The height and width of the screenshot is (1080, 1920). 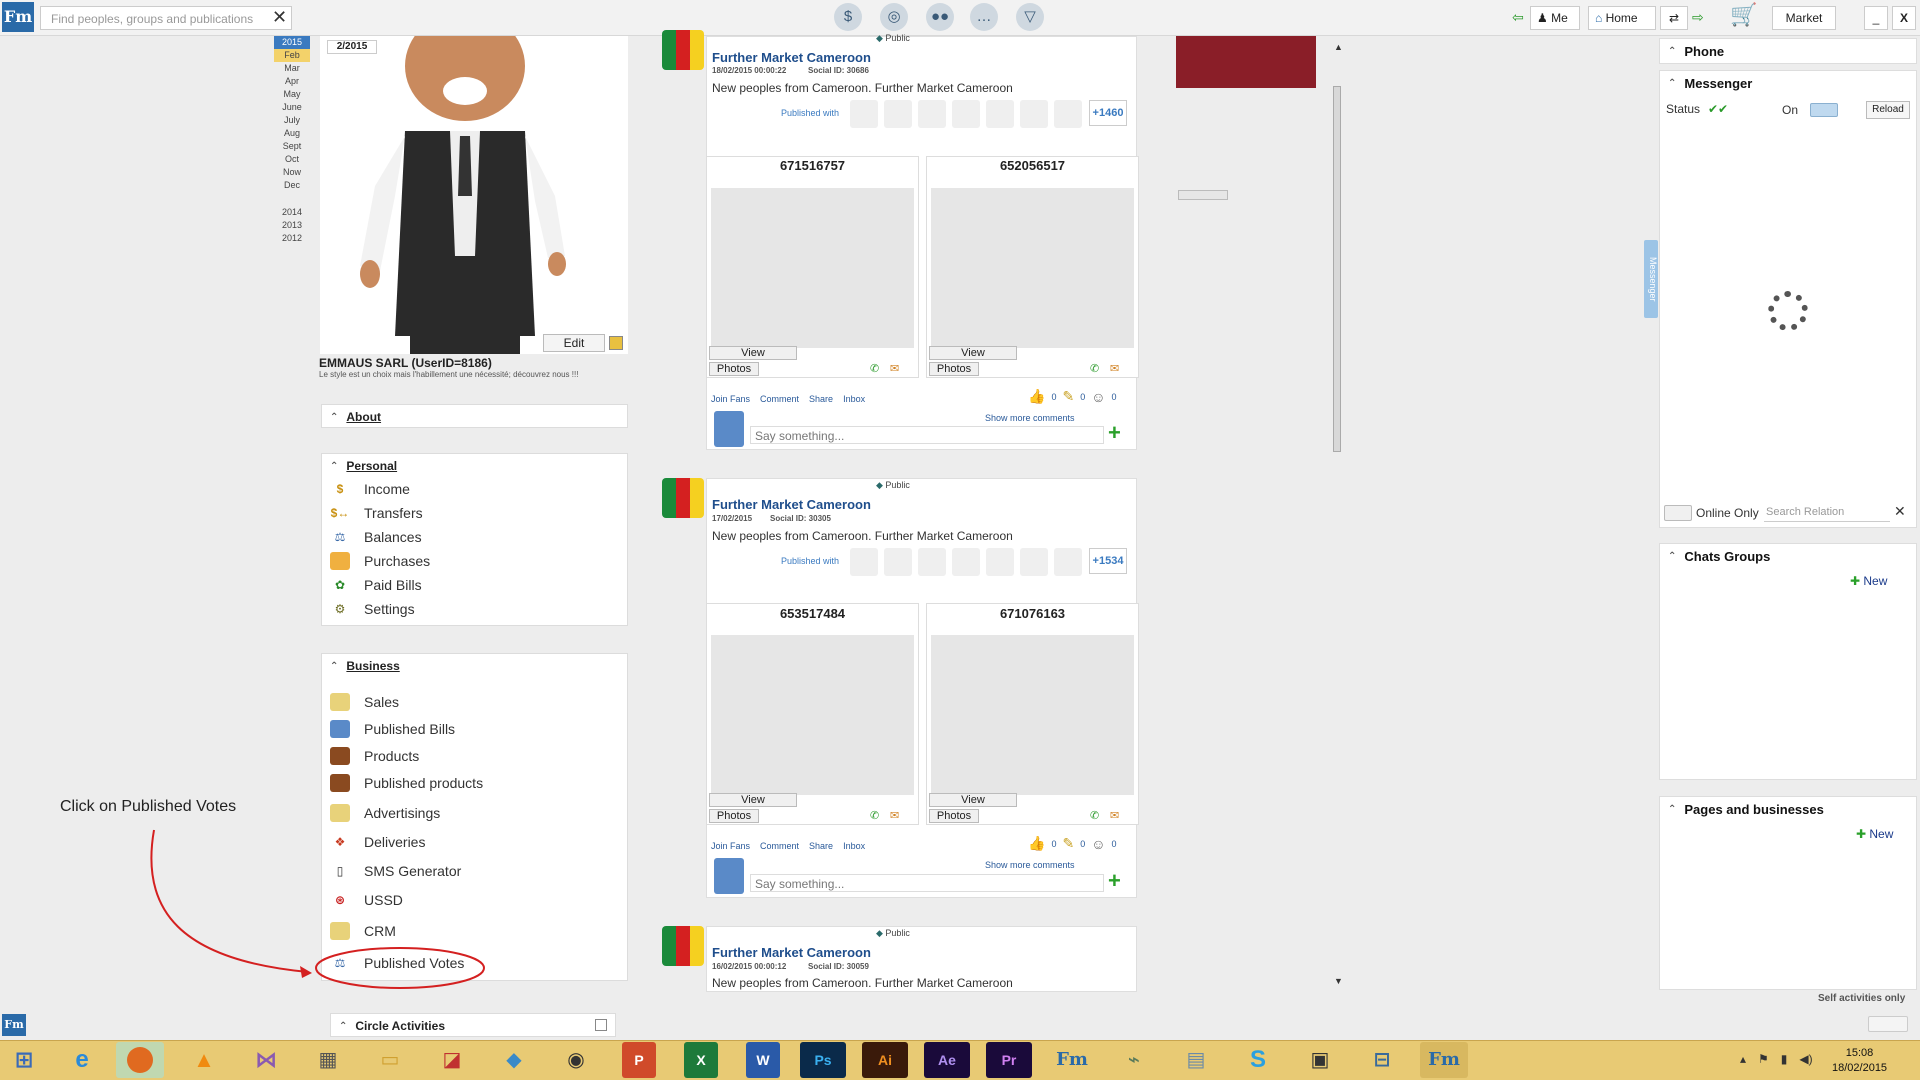 I want to click on calendar-year: 2012, so click(x=292, y=238).